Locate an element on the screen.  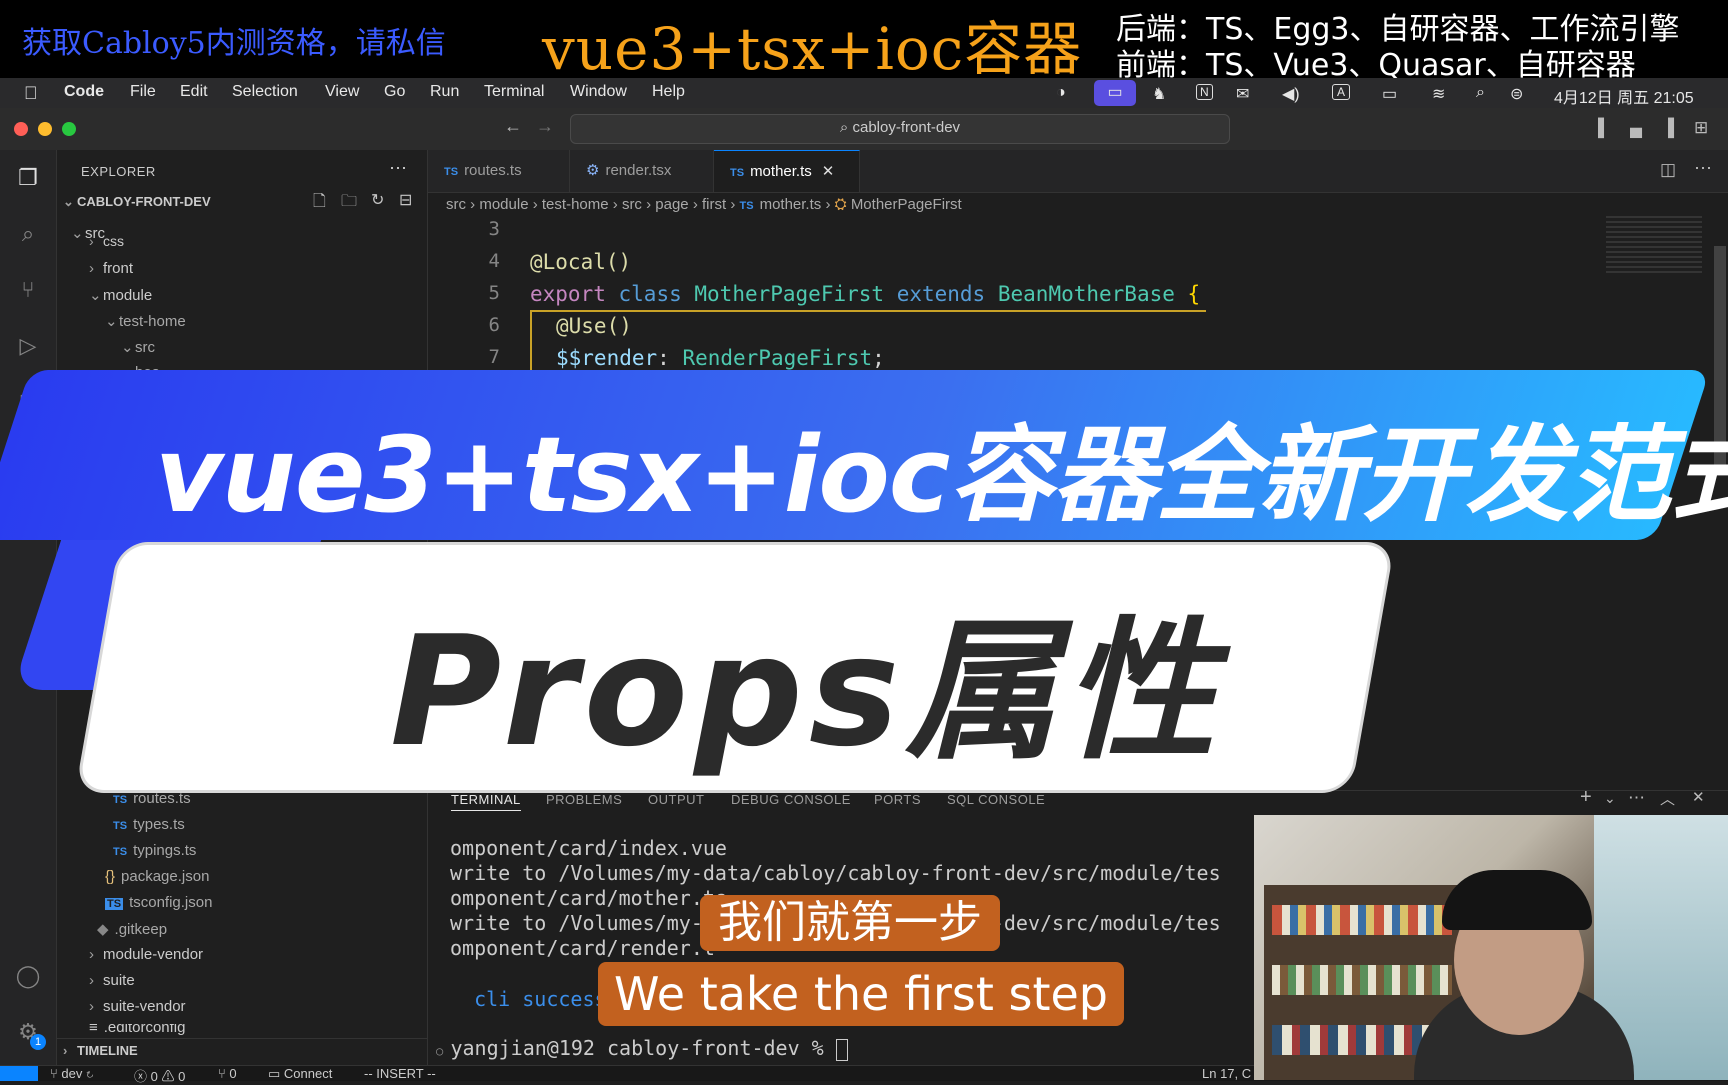
chrome-icon: ◑ is located at coordinates (1061, 93).